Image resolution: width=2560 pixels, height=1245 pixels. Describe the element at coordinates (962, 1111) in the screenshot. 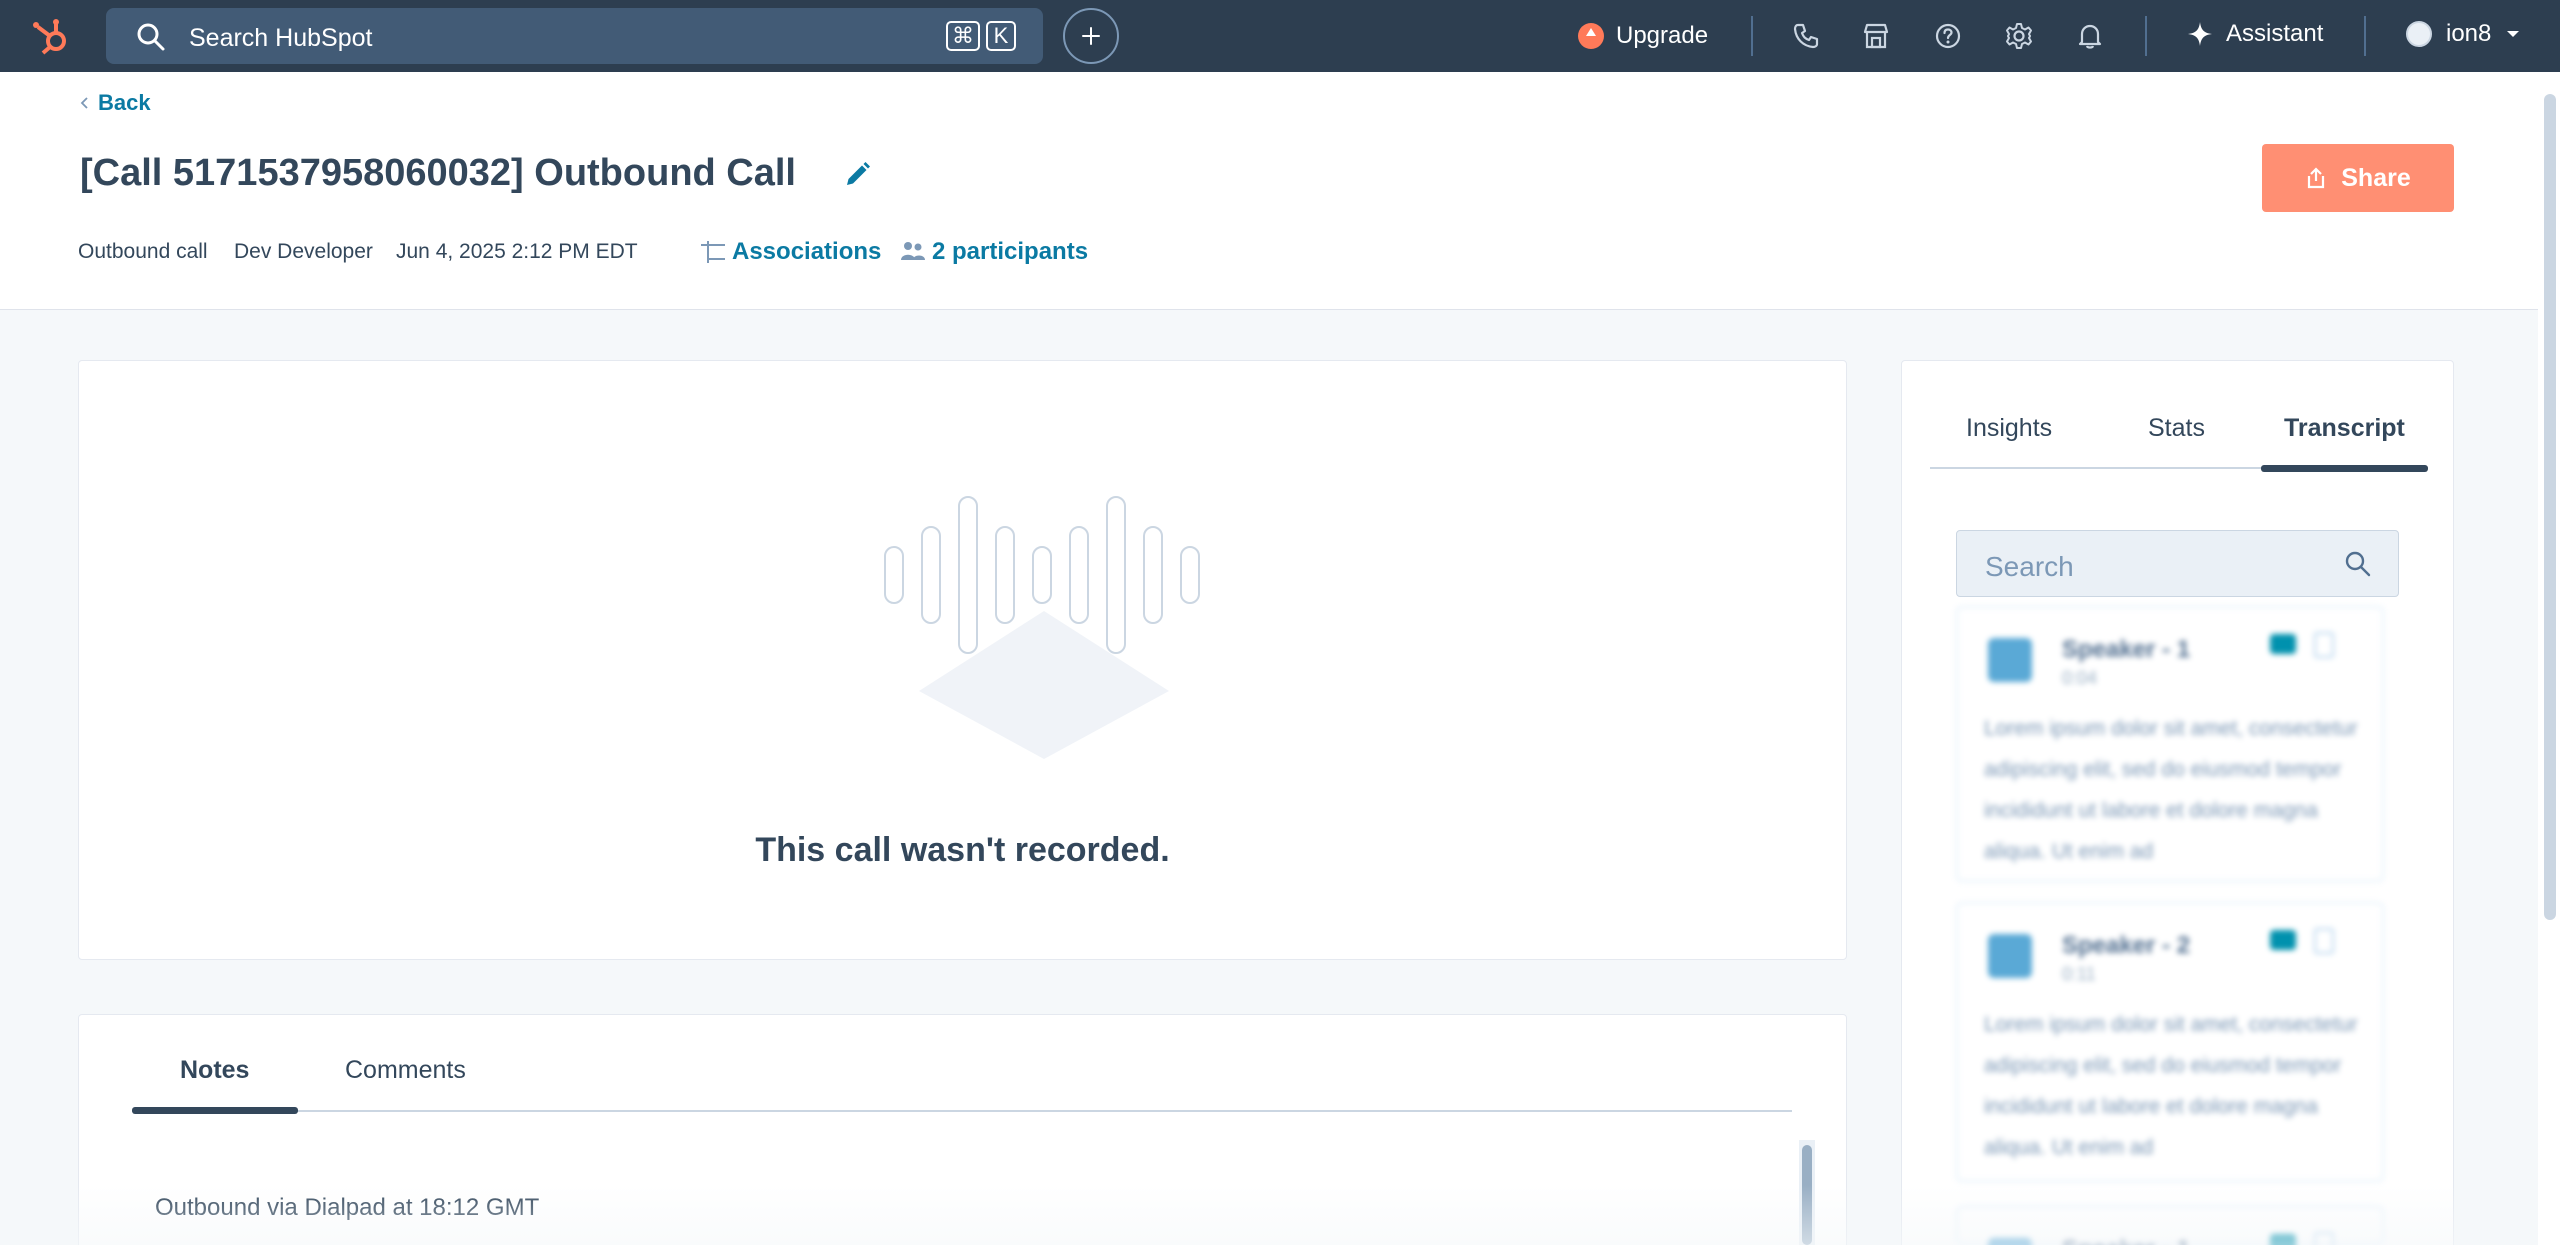

I see `tabs-divider` at that location.